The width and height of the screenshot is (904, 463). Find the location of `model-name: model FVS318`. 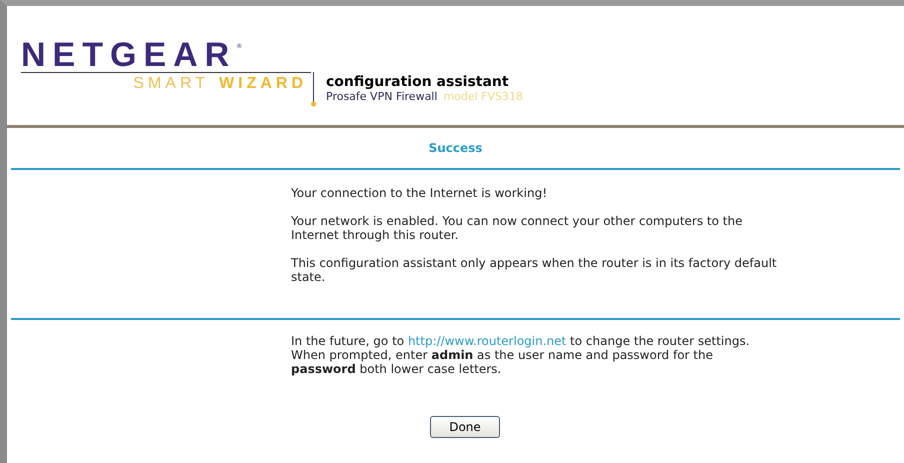

model-name: model FVS318 is located at coordinates (483, 97).